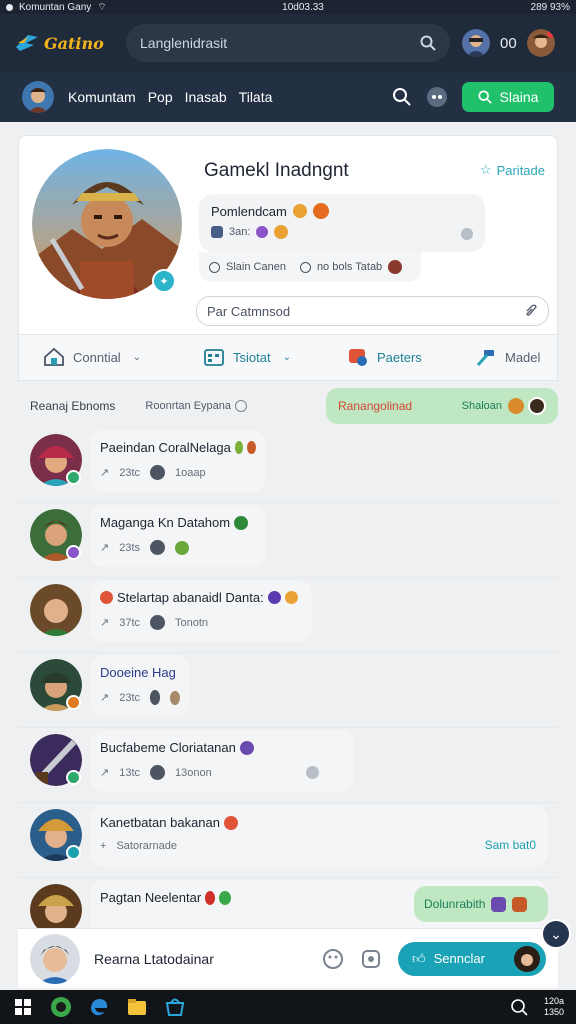 The width and height of the screenshot is (576, 1024). I want to click on profile-avatar, so click(540, 43).